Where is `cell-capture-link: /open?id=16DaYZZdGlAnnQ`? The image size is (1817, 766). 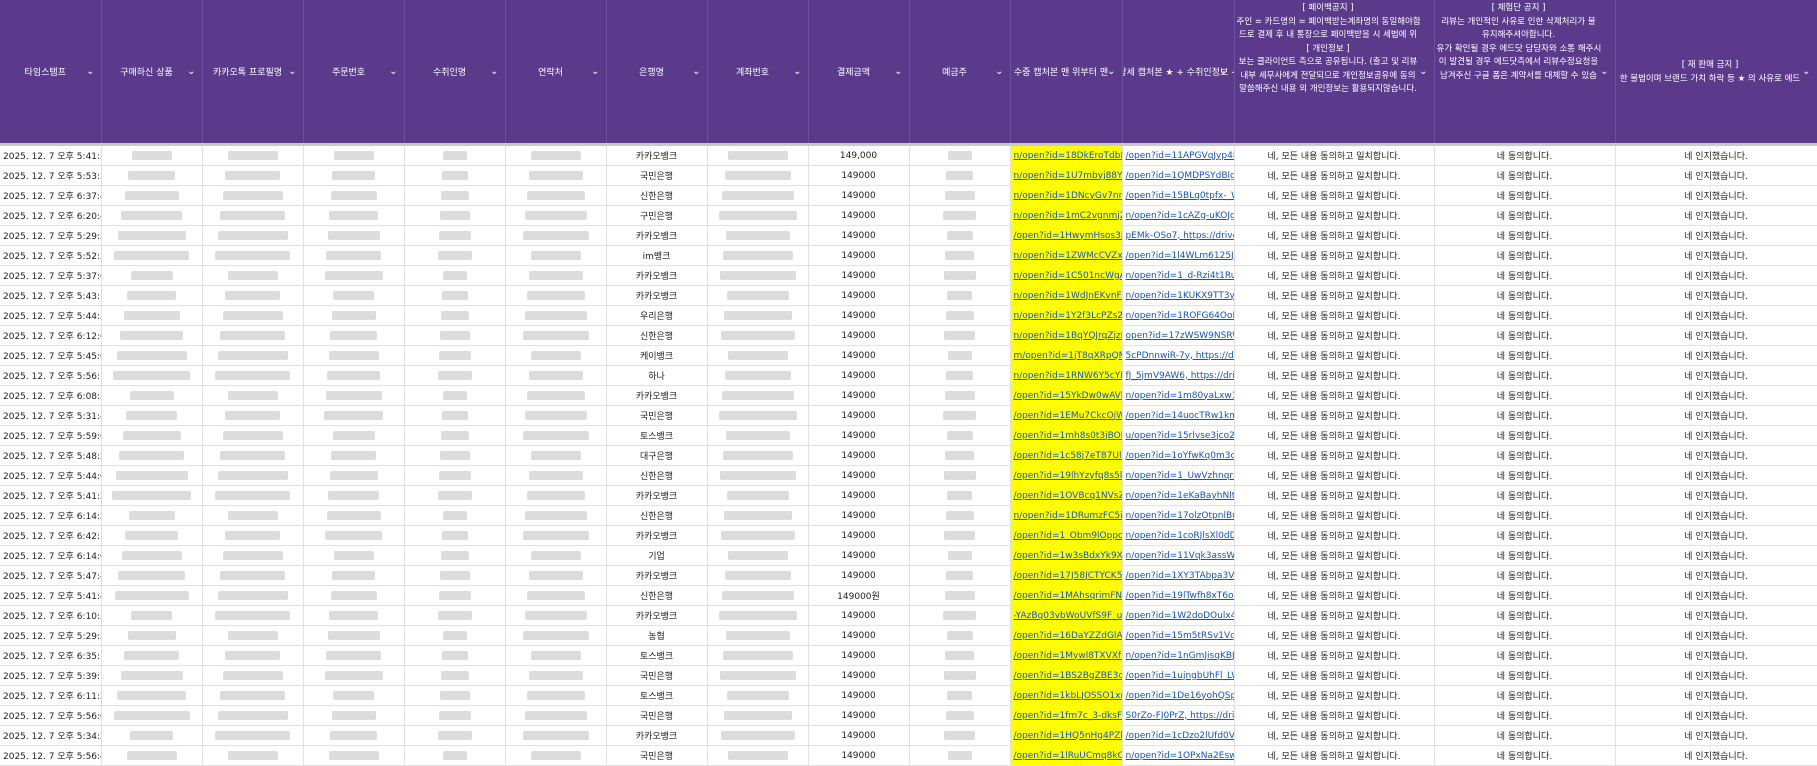
cell-capture-link: /open?id=16DaYZZdGlAnnQ is located at coordinates (1066, 635).